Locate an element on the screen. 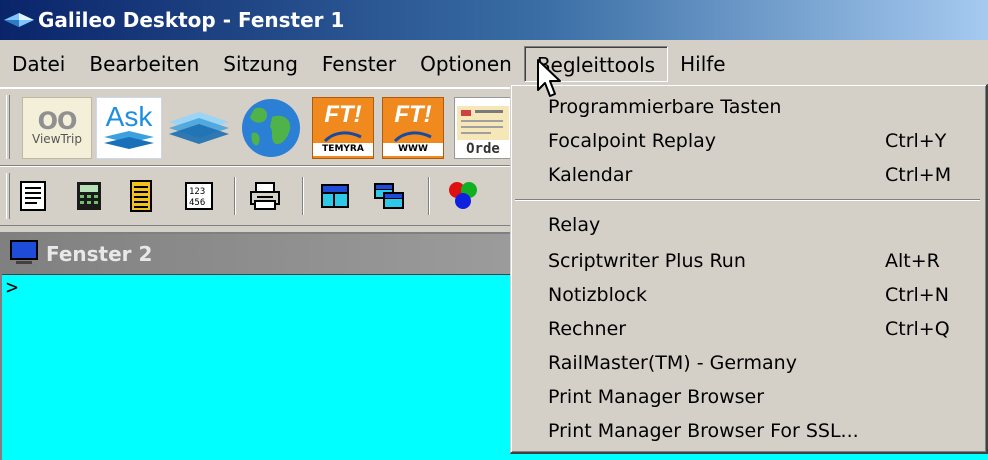 The width and height of the screenshot is (988, 460). globe-button is located at coordinates (271, 128).